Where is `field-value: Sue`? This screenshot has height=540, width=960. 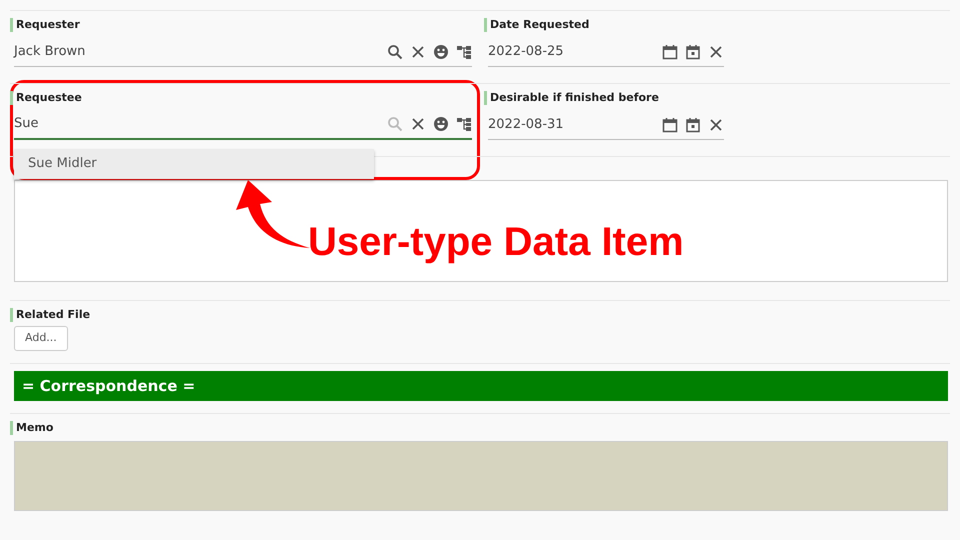 field-value: Sue is located at coordinates (27, 124).